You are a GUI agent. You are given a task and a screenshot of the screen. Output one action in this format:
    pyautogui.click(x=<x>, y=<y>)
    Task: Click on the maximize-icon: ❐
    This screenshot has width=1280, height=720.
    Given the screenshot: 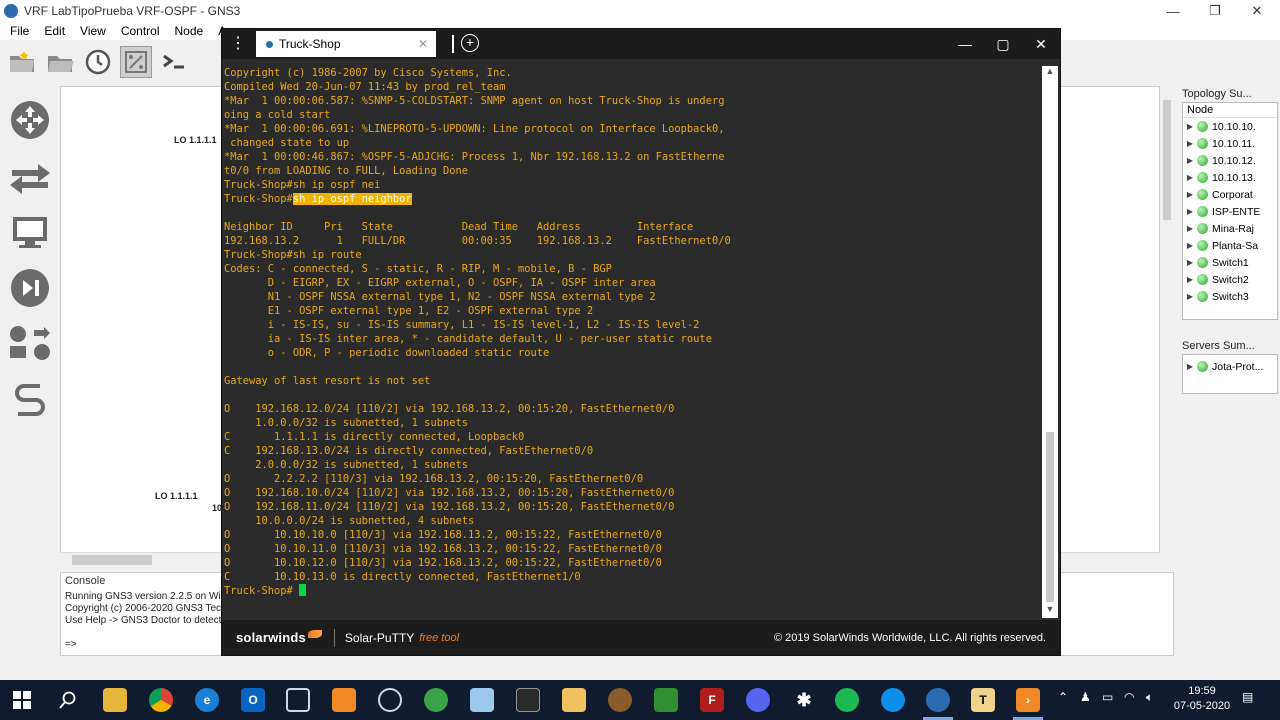 What is the action you would take?
    pyautogui.click(x=1215, y=11)
    